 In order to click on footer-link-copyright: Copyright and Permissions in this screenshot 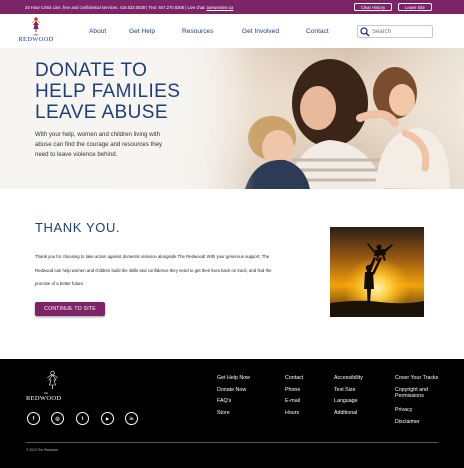, I will do `click(419, 393)`.